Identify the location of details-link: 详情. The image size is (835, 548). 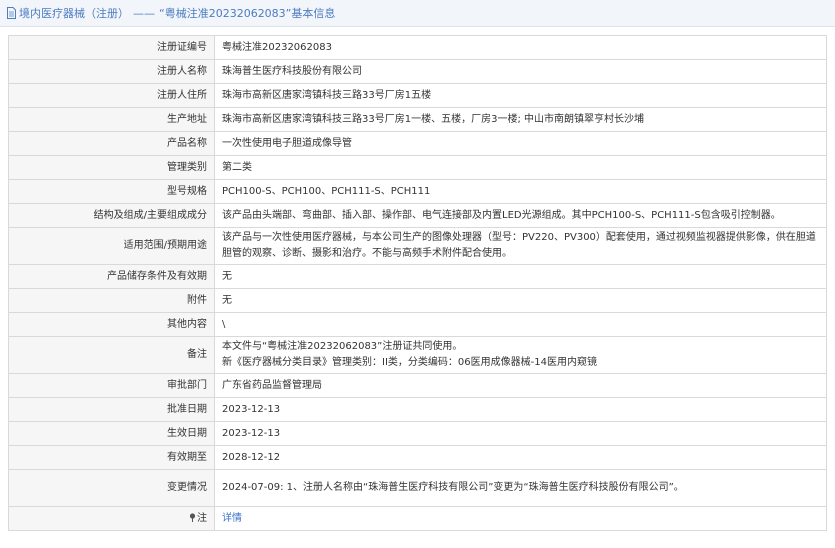
(232, 518).